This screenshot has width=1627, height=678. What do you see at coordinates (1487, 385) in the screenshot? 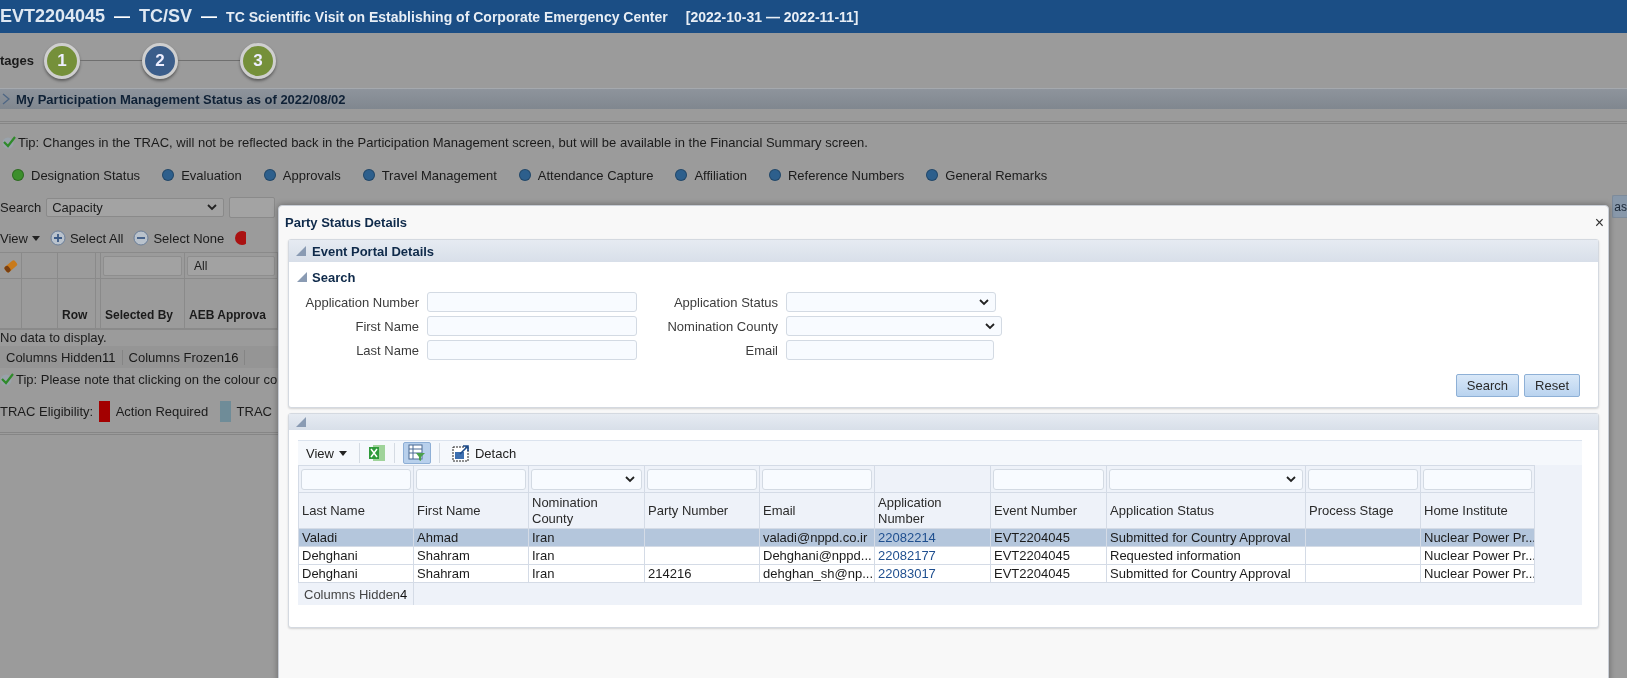
I see `form-button: Search` at bounding box center [1487, 385].